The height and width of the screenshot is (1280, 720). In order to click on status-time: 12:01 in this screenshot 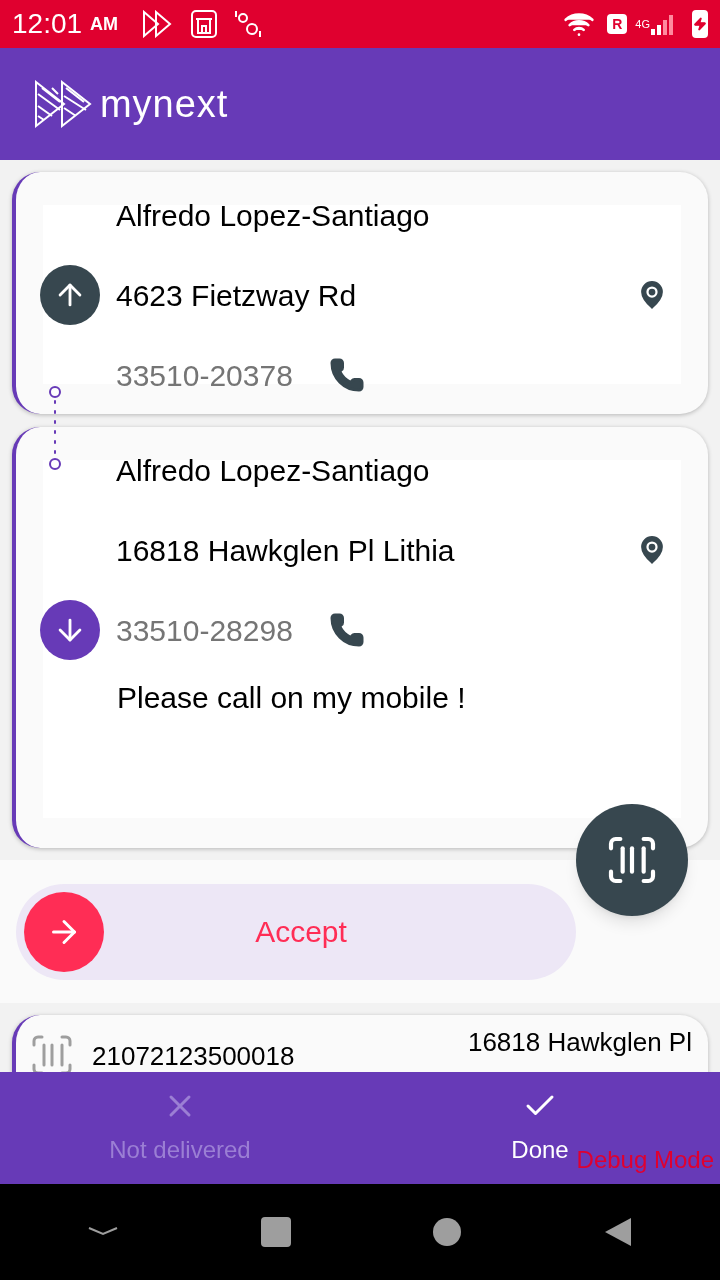, I will do `click(47, 24)`.